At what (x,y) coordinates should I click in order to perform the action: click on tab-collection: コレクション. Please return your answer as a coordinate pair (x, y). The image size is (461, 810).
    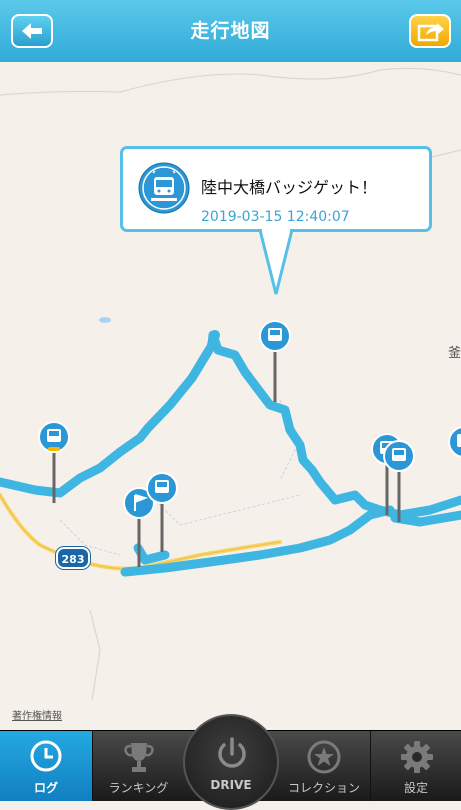
    Looking at the image, I should click on (324, 766).